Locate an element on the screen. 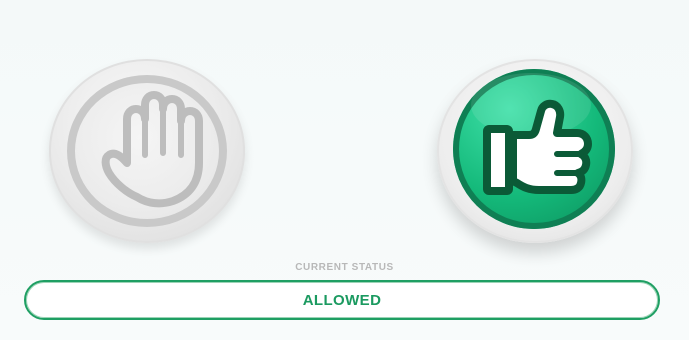  status-box: ALLOWED is located at coordinates (342, 300).